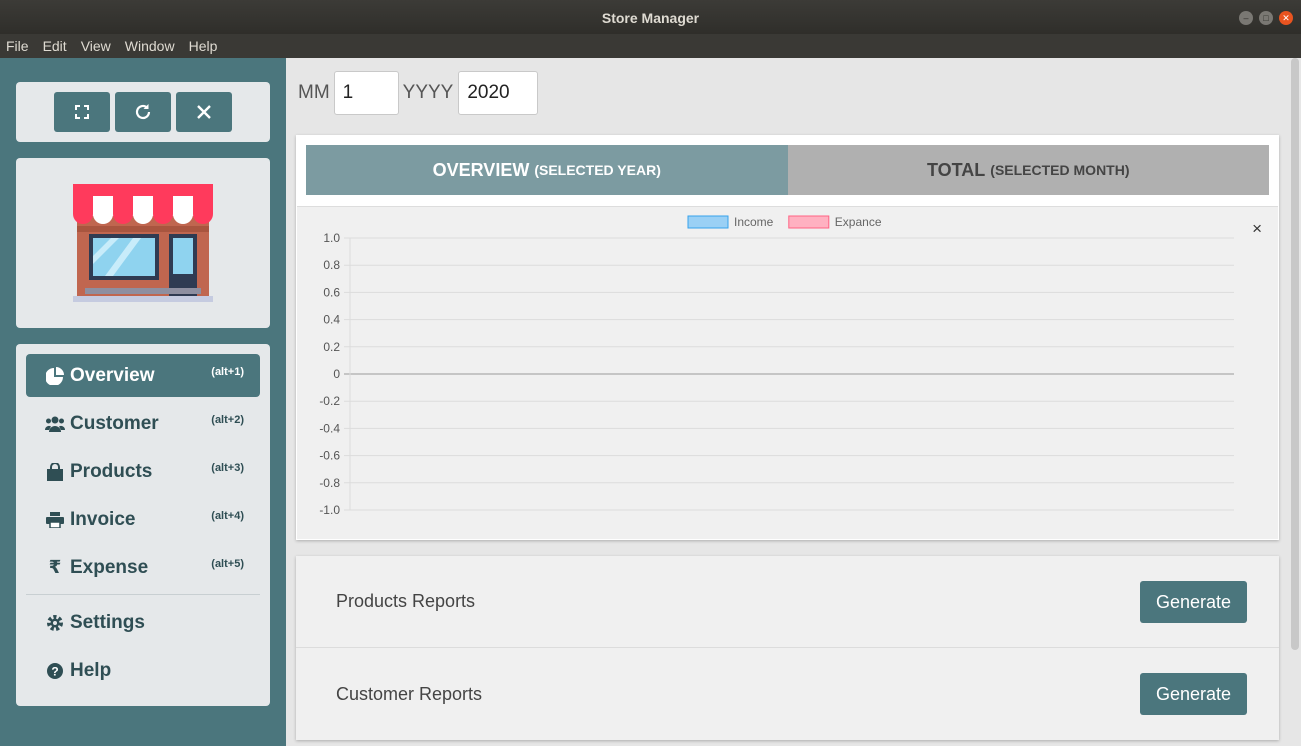 This screenshot has width=1301, height=746. What do you see at coordinates (331, 320) in the screenshot?
I see `y-tick-label: 0.4` at bounding box center [331, 320].